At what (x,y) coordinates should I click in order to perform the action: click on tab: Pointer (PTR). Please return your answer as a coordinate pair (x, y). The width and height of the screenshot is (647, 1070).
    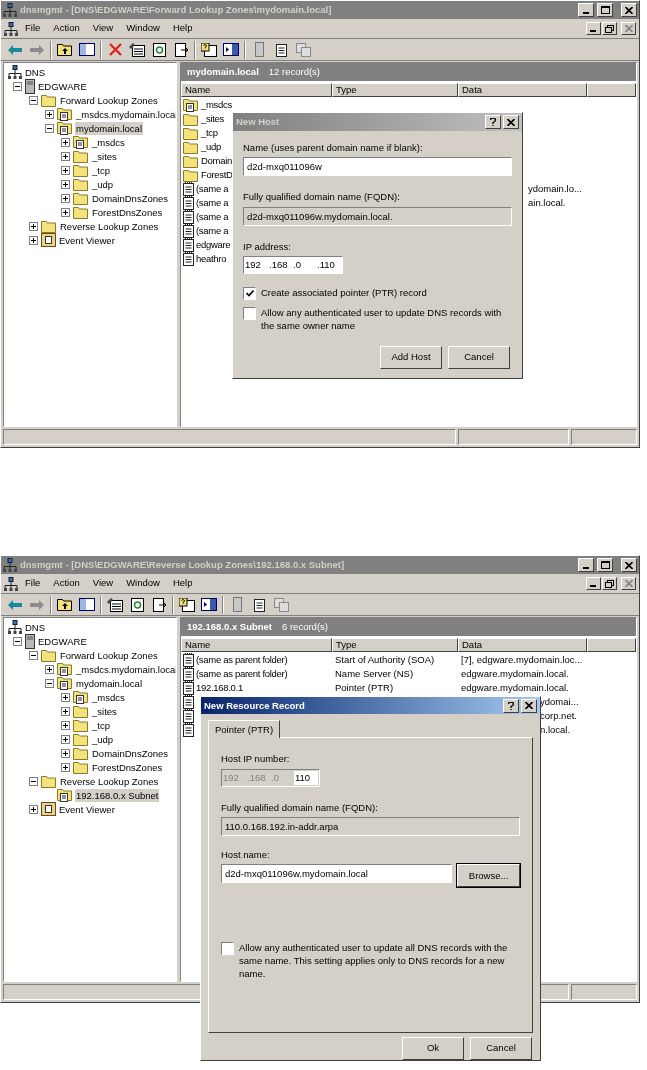
    Looking at the image, I should click on (244, 729).